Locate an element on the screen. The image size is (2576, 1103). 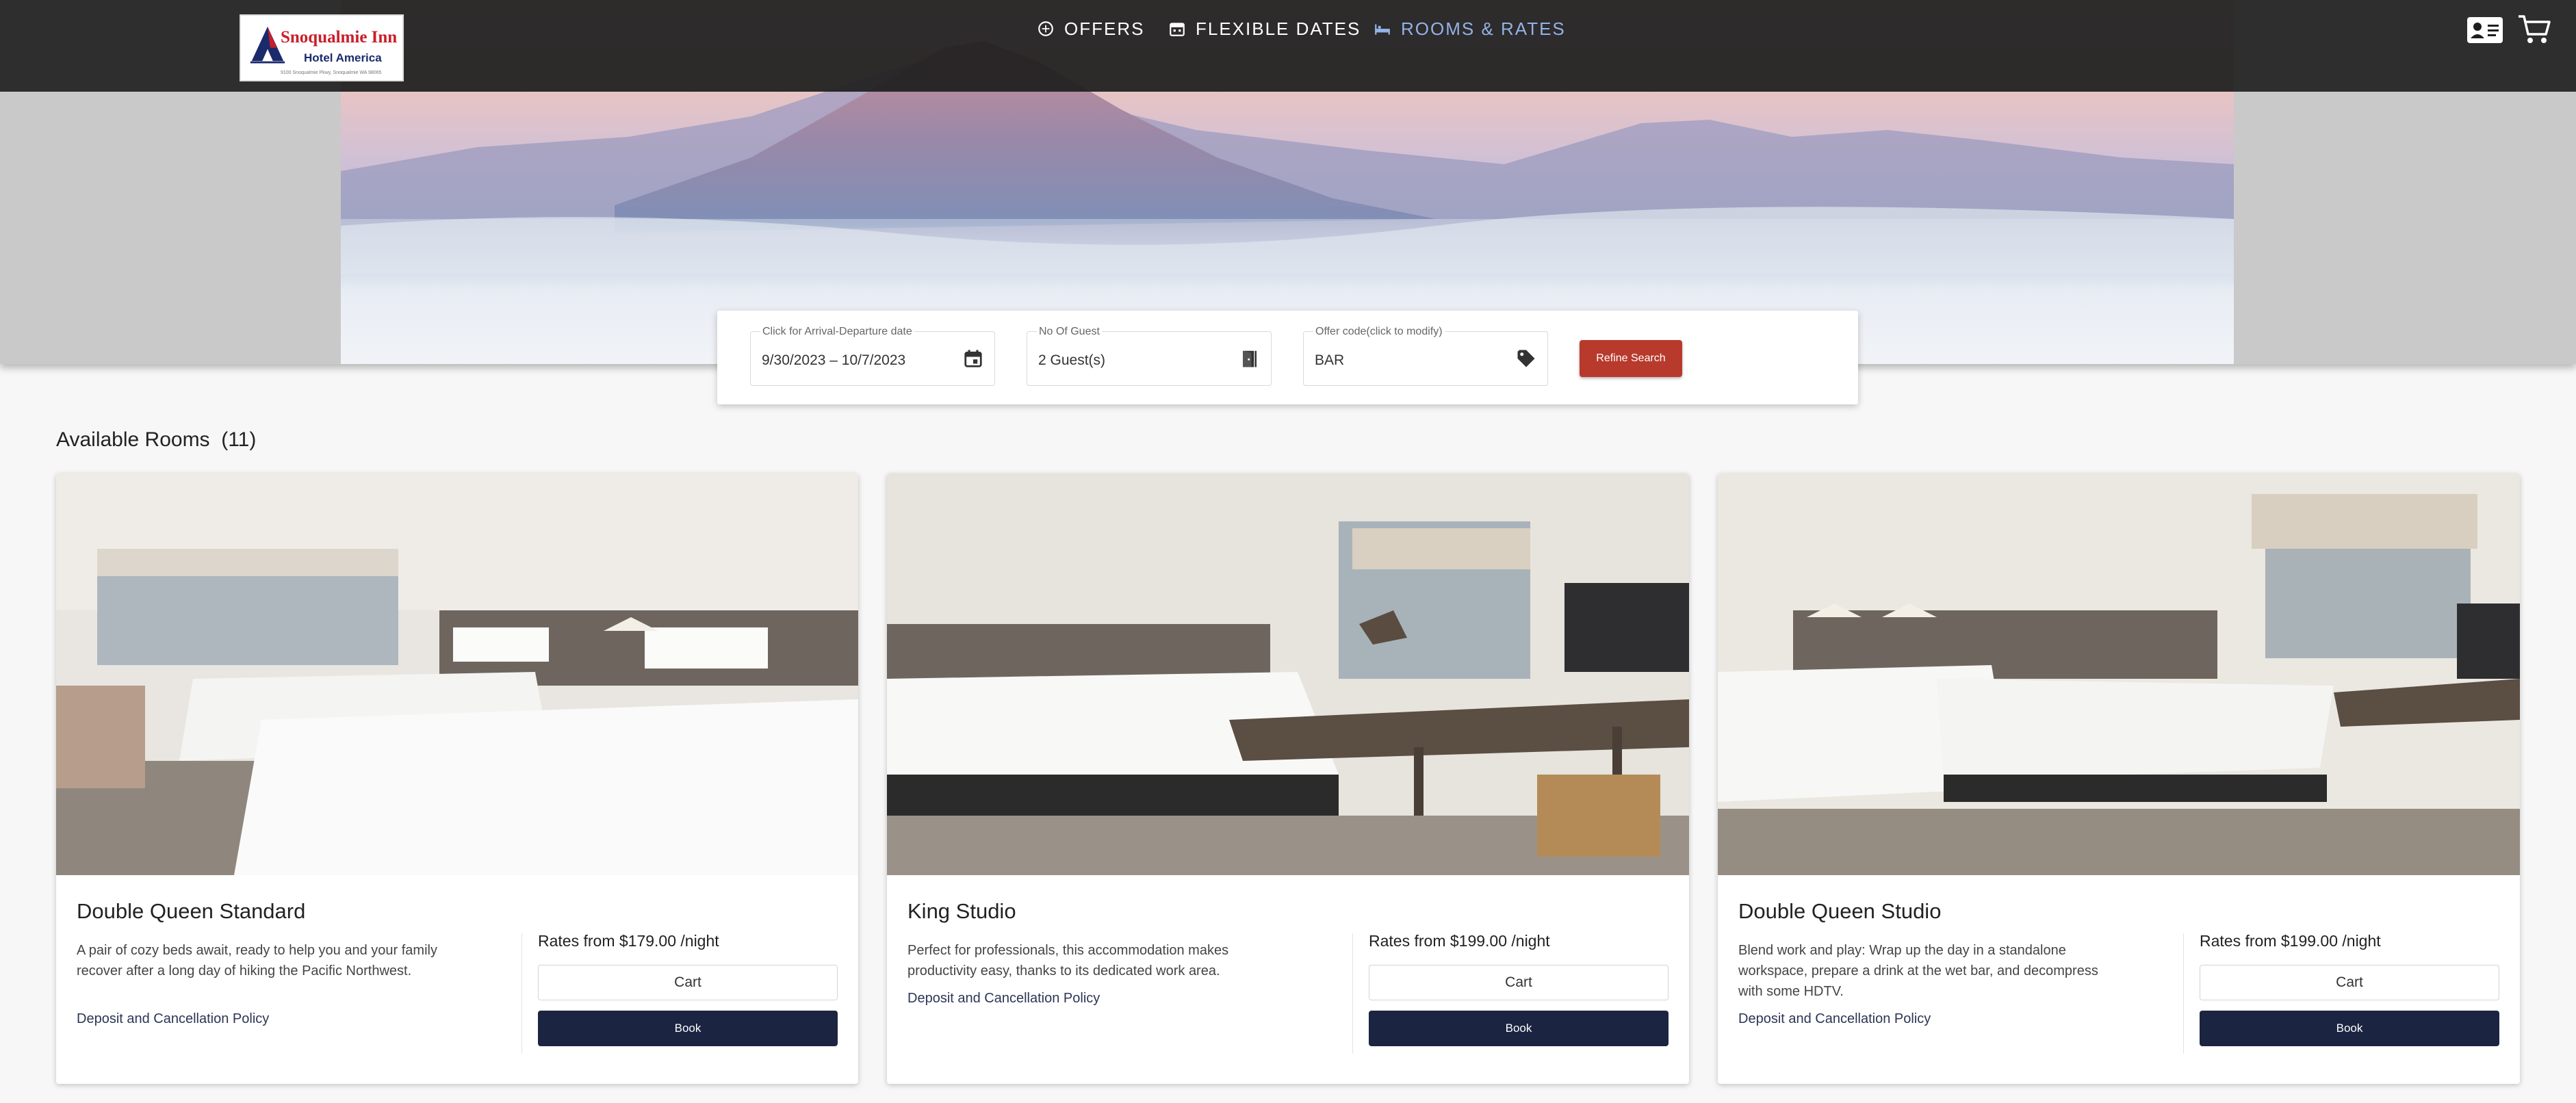
room-name: Double Queen Studio is located at coordinates (1840, 911).